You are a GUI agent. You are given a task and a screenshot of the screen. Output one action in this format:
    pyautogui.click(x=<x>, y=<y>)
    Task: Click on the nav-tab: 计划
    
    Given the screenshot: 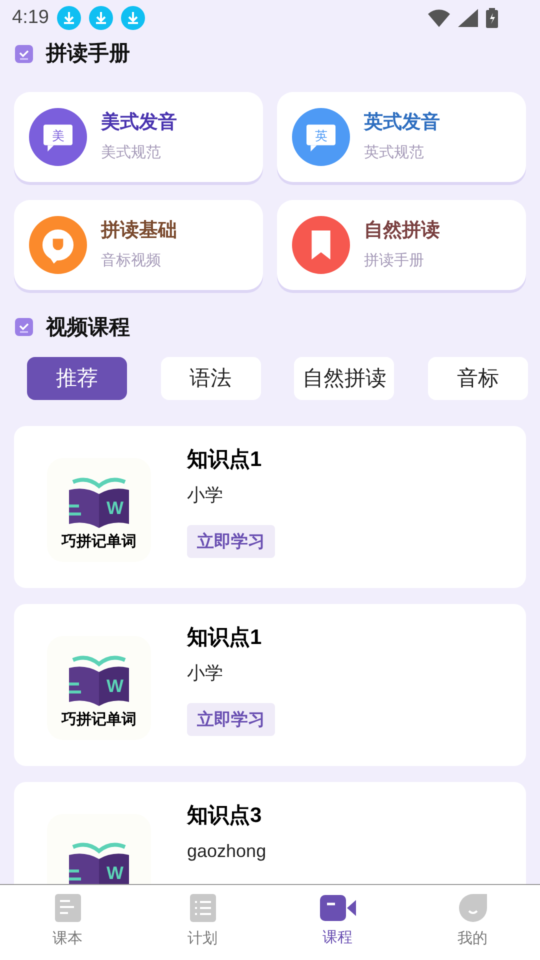 What is the action you would take?
    pyautogui.click(x=202, y=922)
    